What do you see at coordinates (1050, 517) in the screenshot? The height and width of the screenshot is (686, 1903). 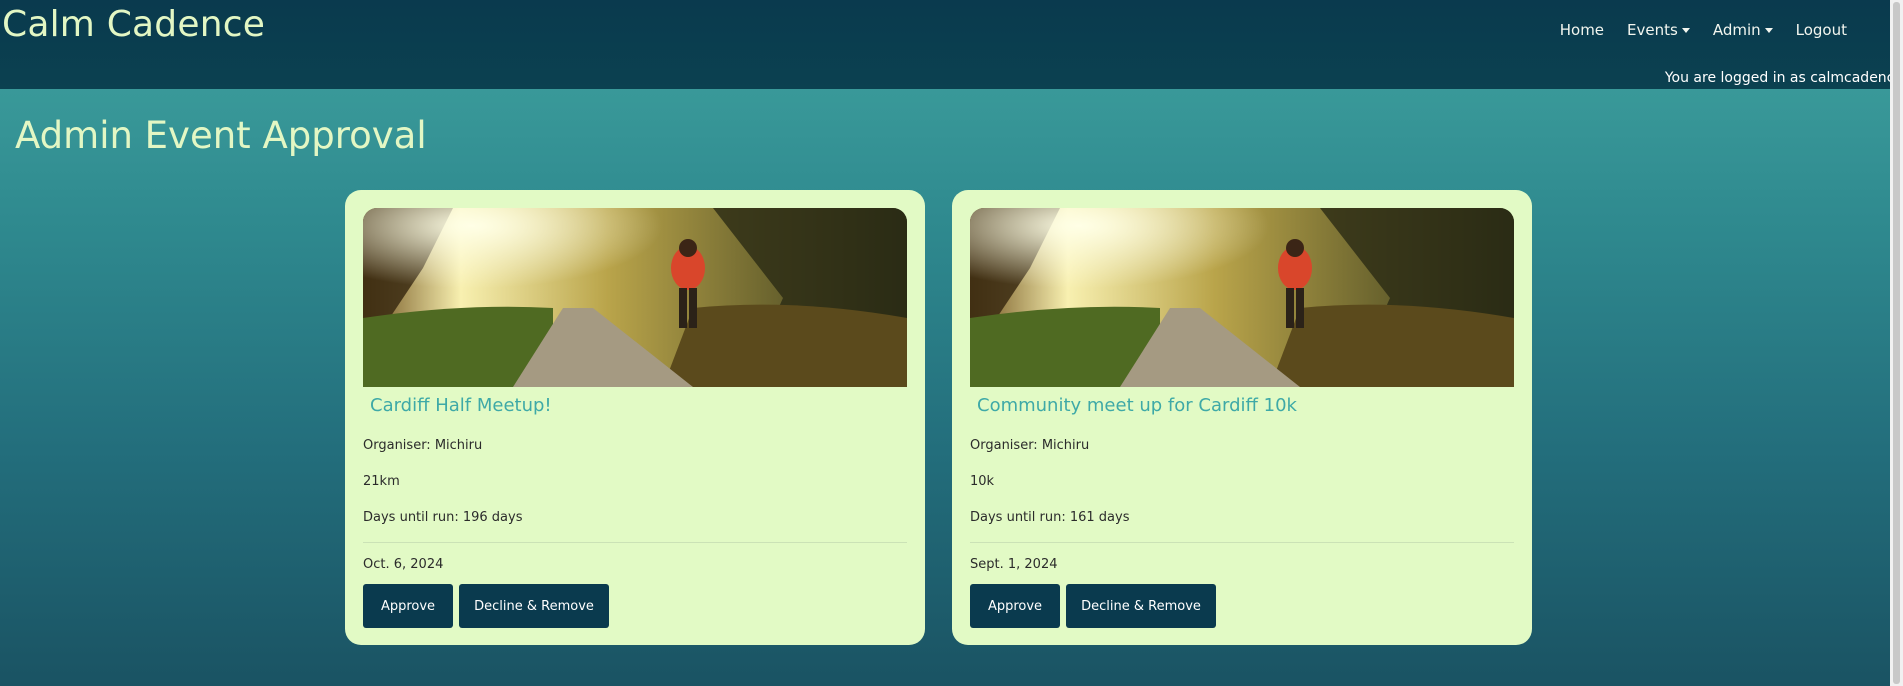 I see `event-days-until: Days until run: 161 days` at bounding box center [1050, 517].